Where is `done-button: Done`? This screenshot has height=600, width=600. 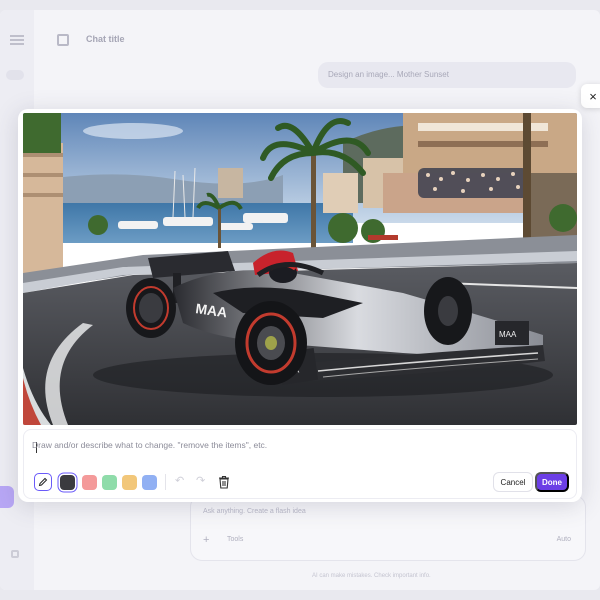
done-button: Done is located at coordinates (552, 482).